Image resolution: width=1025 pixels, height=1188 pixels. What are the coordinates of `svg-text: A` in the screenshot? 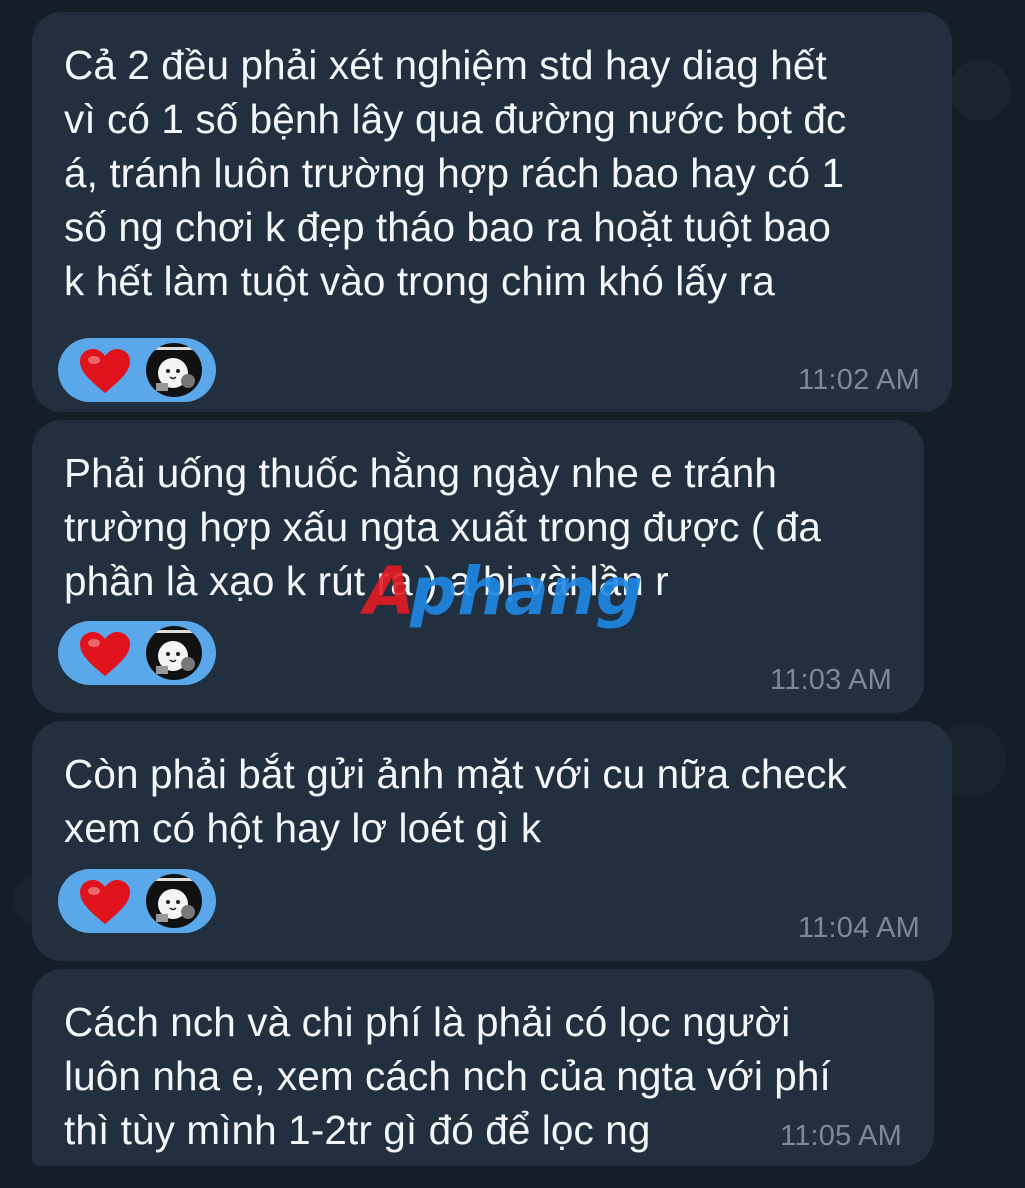 It's located at (387, 591).